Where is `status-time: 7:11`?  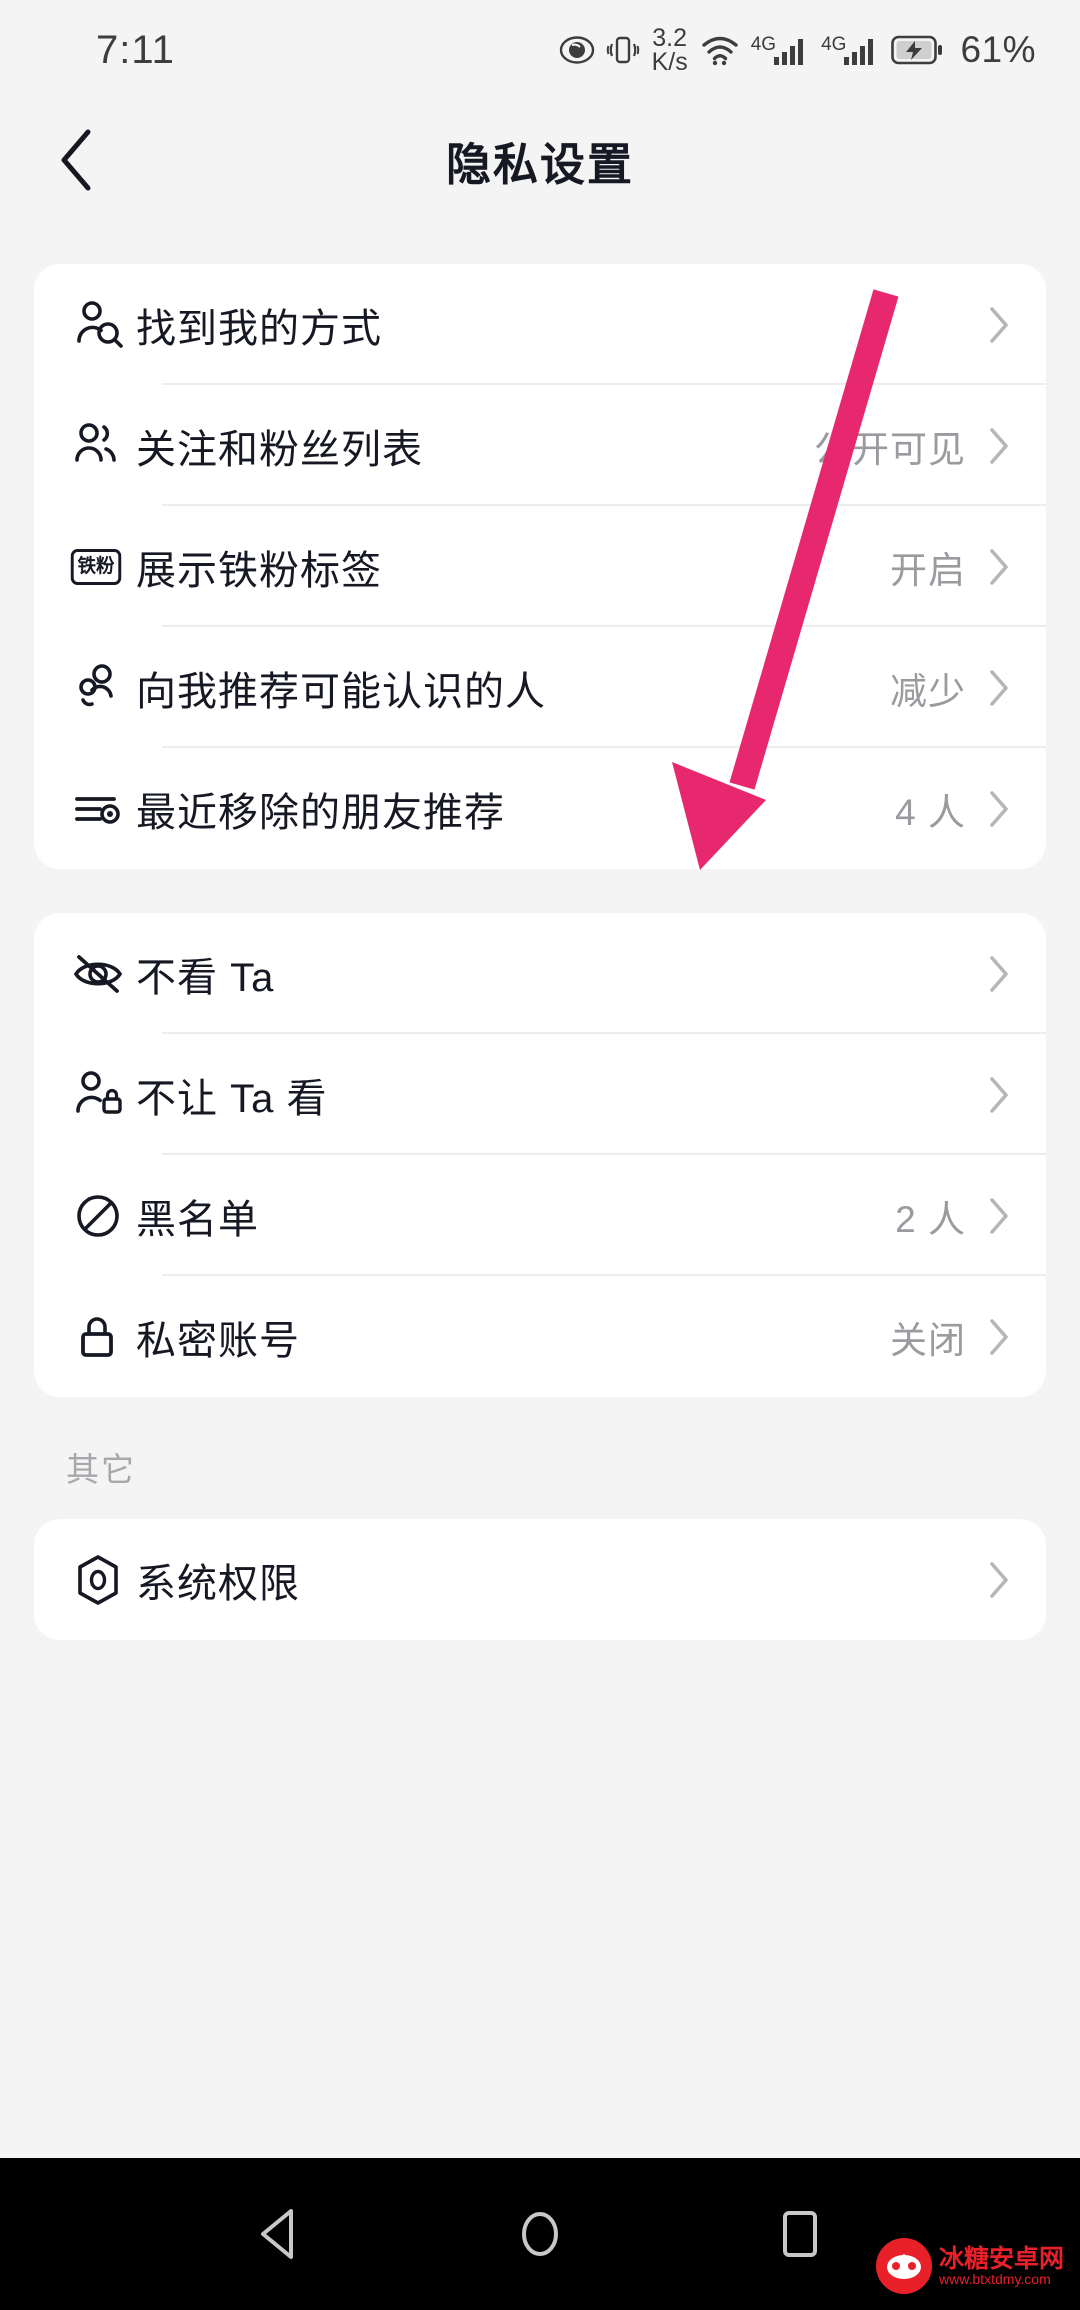 status-time: 7:11 is located at coordinates (135, 49).